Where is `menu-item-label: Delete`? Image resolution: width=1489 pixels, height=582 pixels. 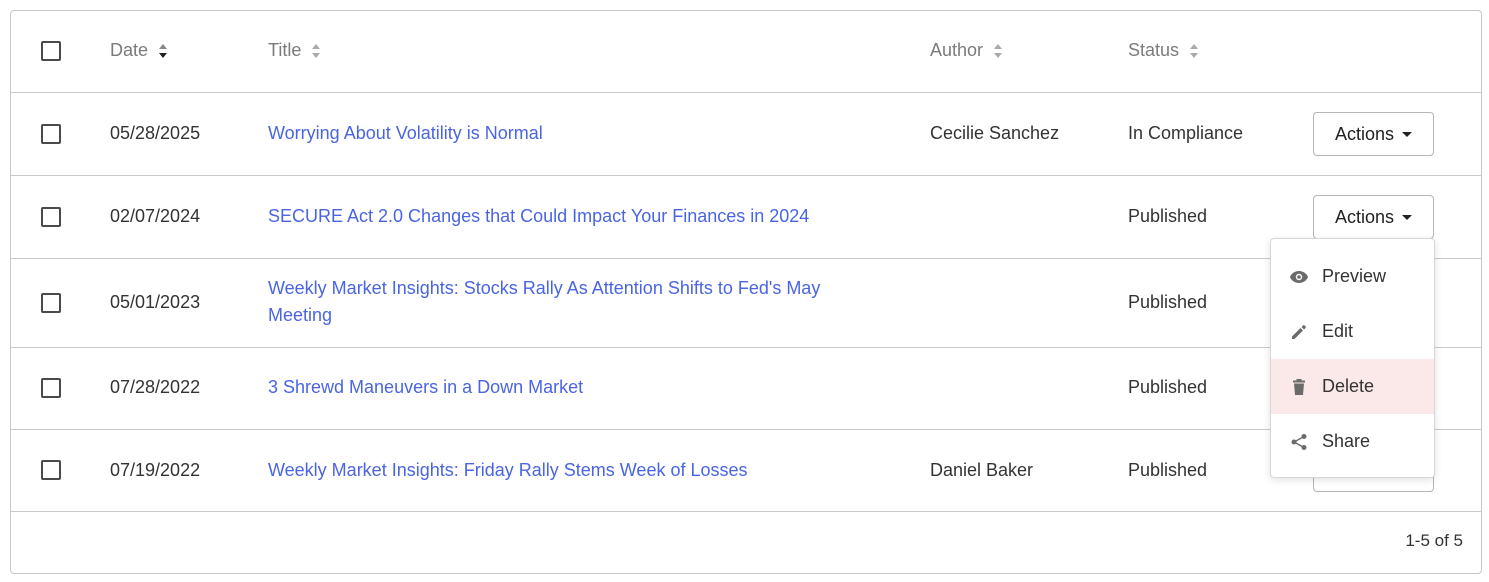
menu-item-label: Delete is located at coordinates (1348, 386).